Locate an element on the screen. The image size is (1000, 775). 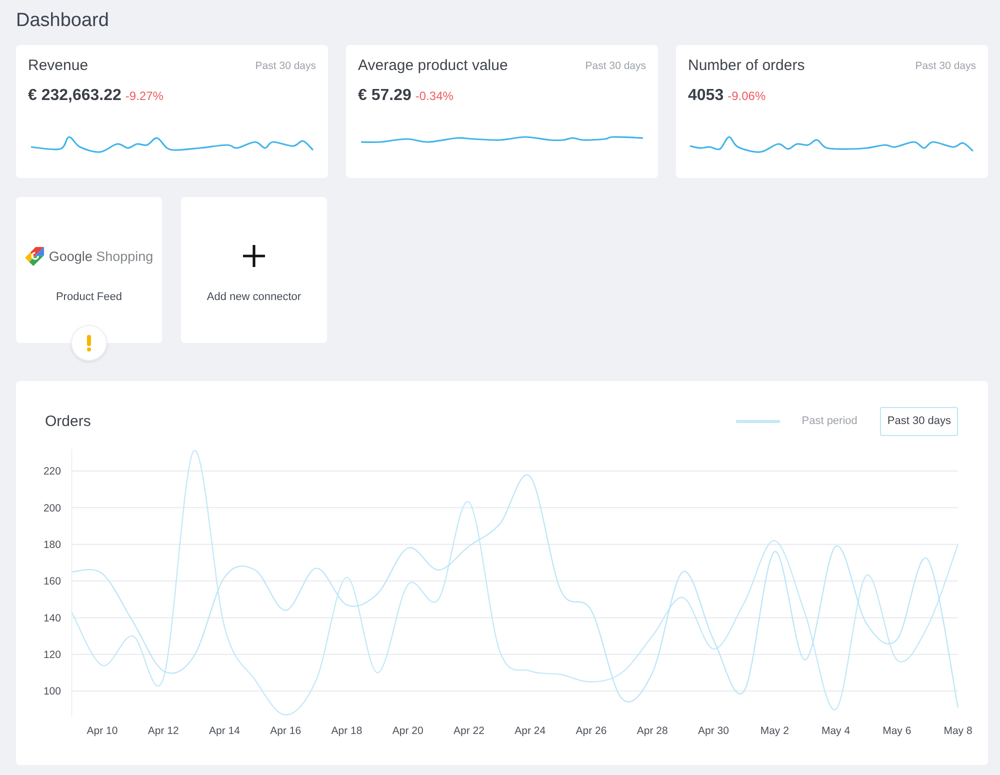
x-axis-label: Apr 12 is located at coordinates (163, 731).